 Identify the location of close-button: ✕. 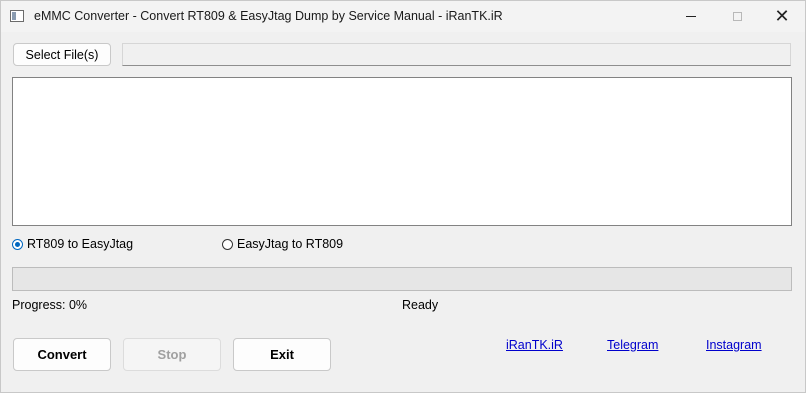
(782, 16).